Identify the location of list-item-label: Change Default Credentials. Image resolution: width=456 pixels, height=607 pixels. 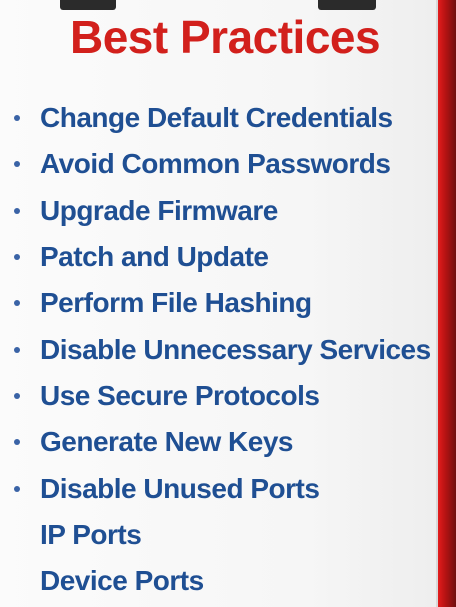
(216, 118).